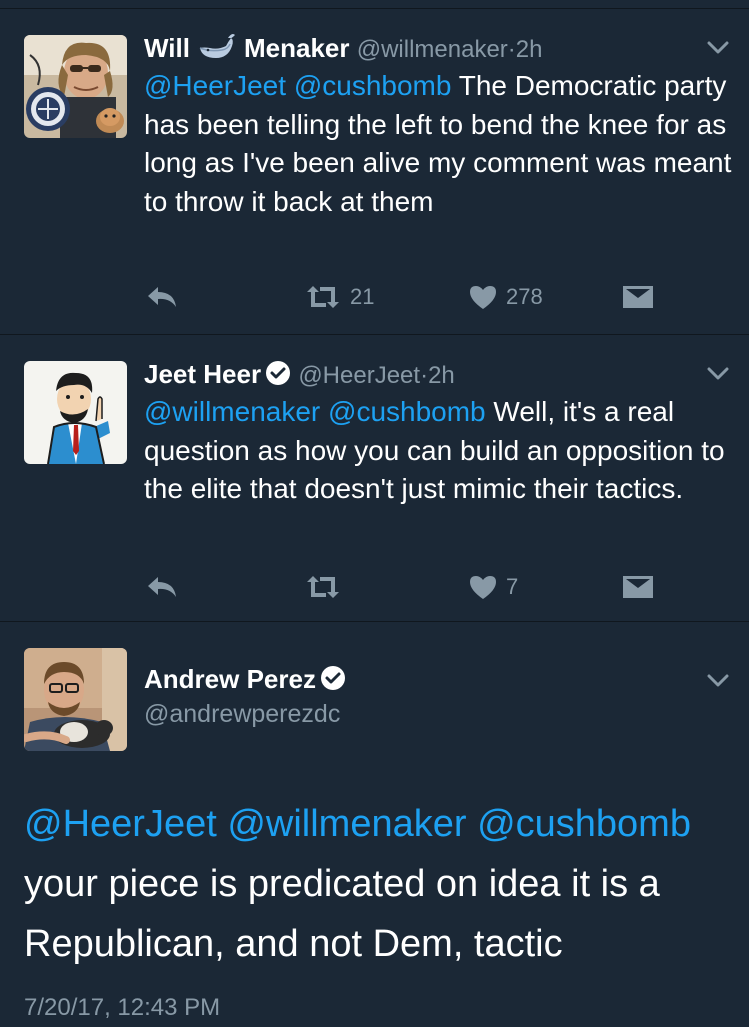  I want to click on handle: @HeerJeet, so click(359, 375).